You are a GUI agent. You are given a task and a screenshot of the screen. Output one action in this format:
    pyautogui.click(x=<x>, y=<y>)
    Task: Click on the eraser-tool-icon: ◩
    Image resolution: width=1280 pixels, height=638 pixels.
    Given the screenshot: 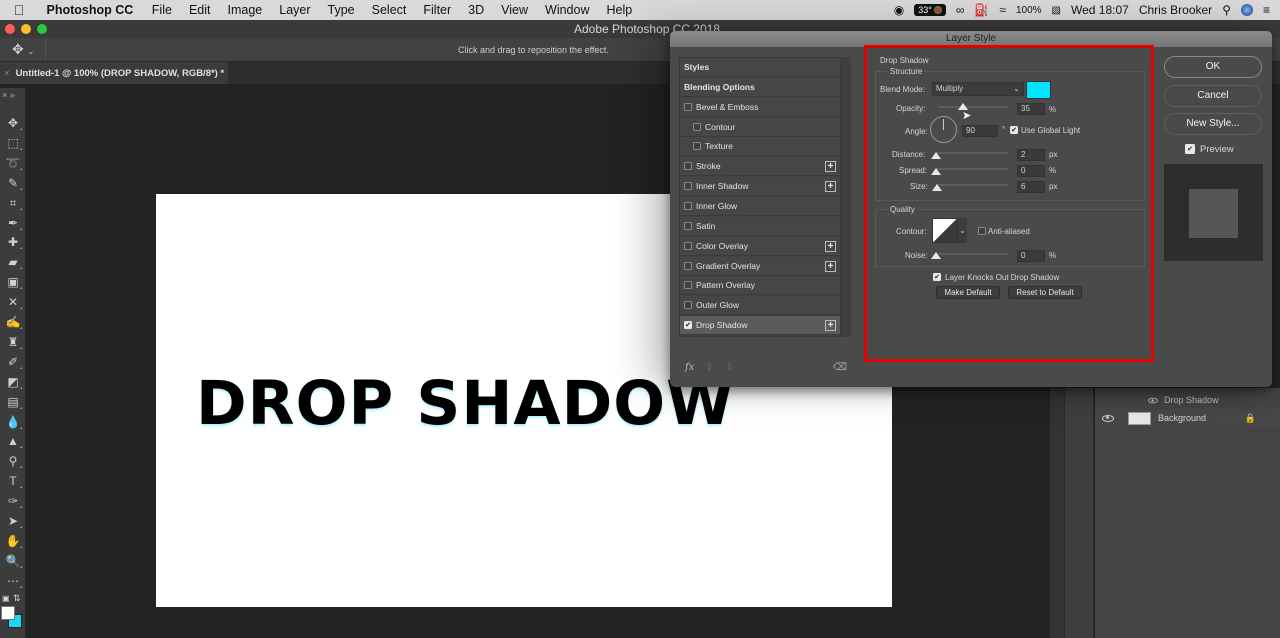 What is the action you would take?
    pyautogui.click(x=13, y=382)
    